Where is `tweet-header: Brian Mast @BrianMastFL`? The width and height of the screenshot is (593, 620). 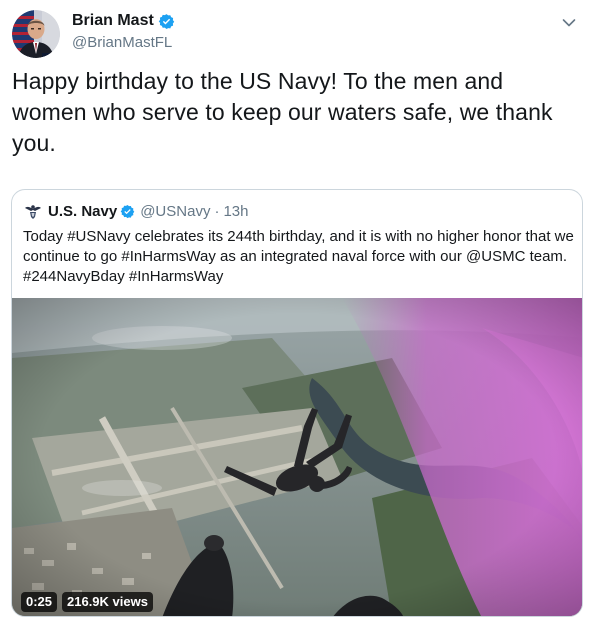 tweet-header: Brian Mast @BrianMastFL is located at coordinates (297, 34).